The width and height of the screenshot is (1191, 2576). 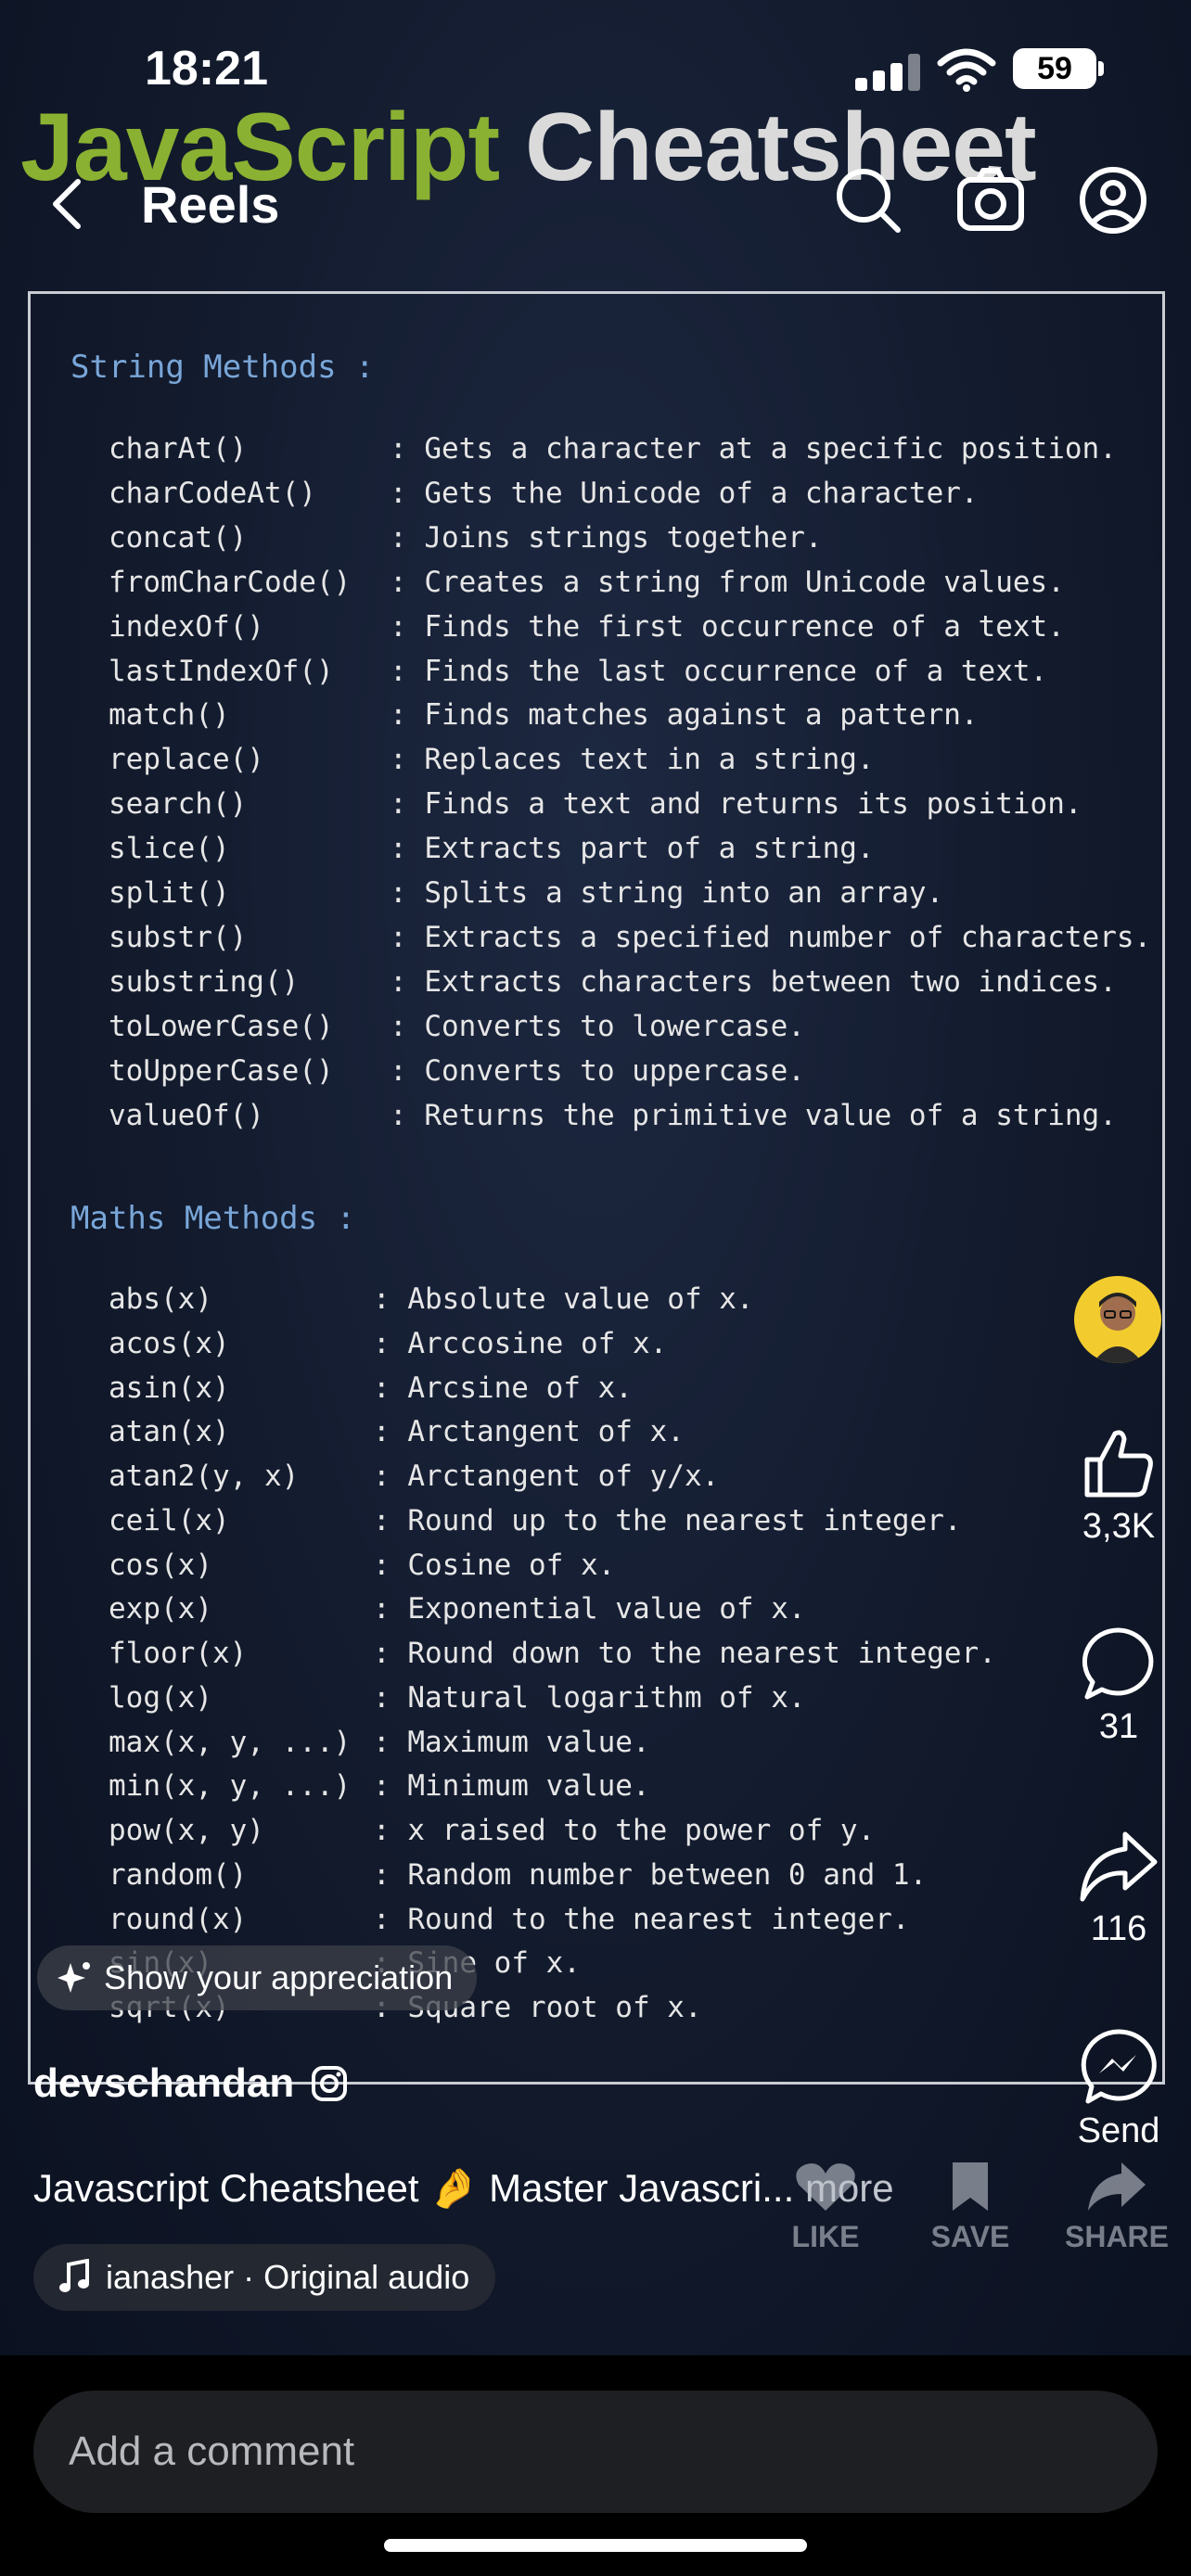 What do you see at coordinates (736, 804) in the screenshot?
I see `method-description: : Finds a text and returns its position.` at bounding box center [736, 804].